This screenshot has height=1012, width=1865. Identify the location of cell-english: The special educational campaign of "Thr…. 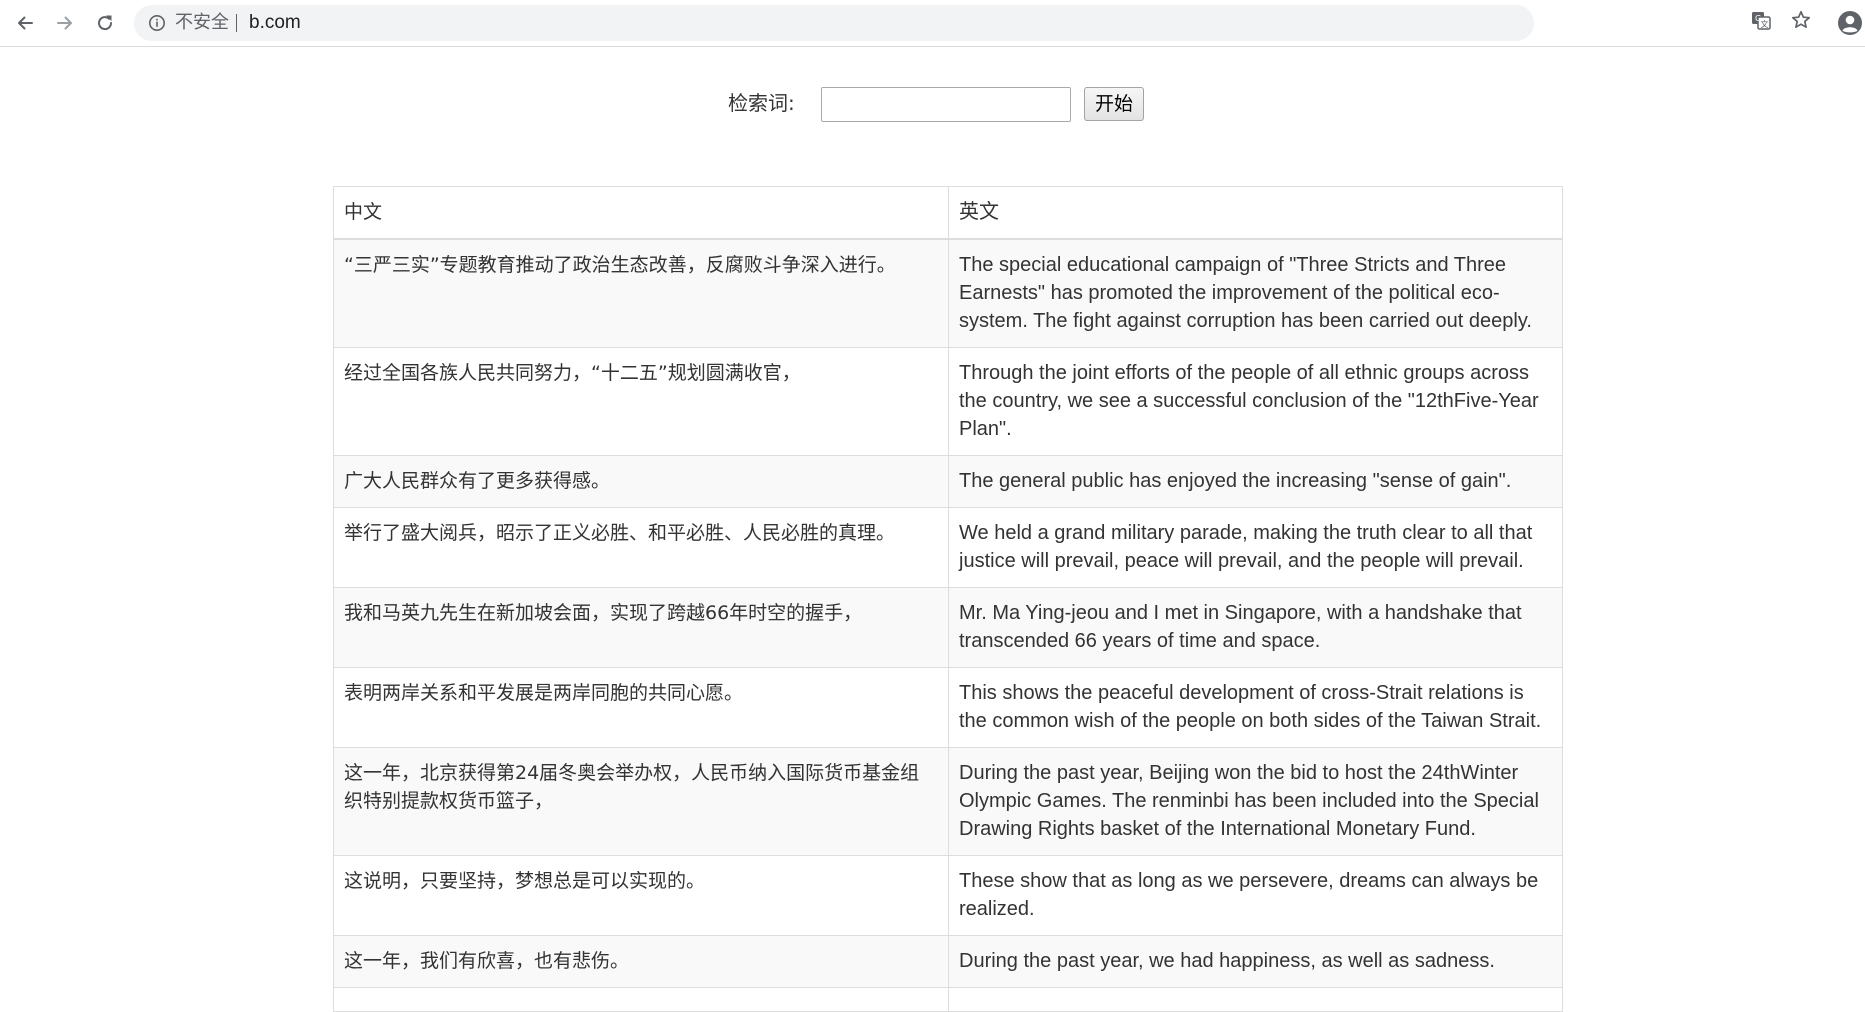
(1255, 293).